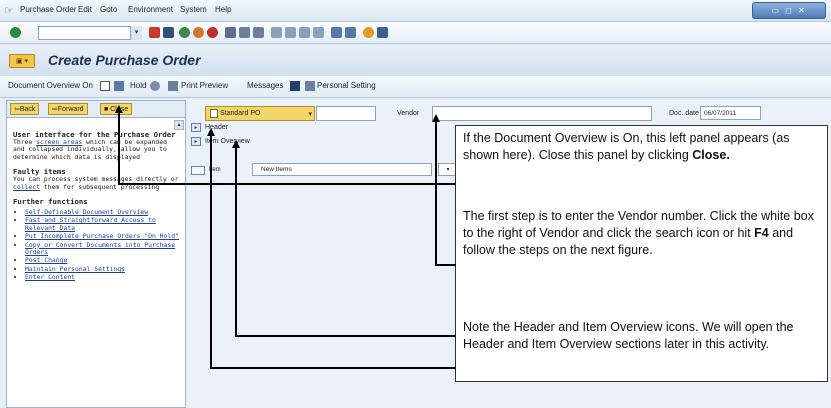 This screenshot has height=408, width=831. Describe the element at coordinates (103, 260) in the screenshot. I see `list-item: Post Change` at that location.